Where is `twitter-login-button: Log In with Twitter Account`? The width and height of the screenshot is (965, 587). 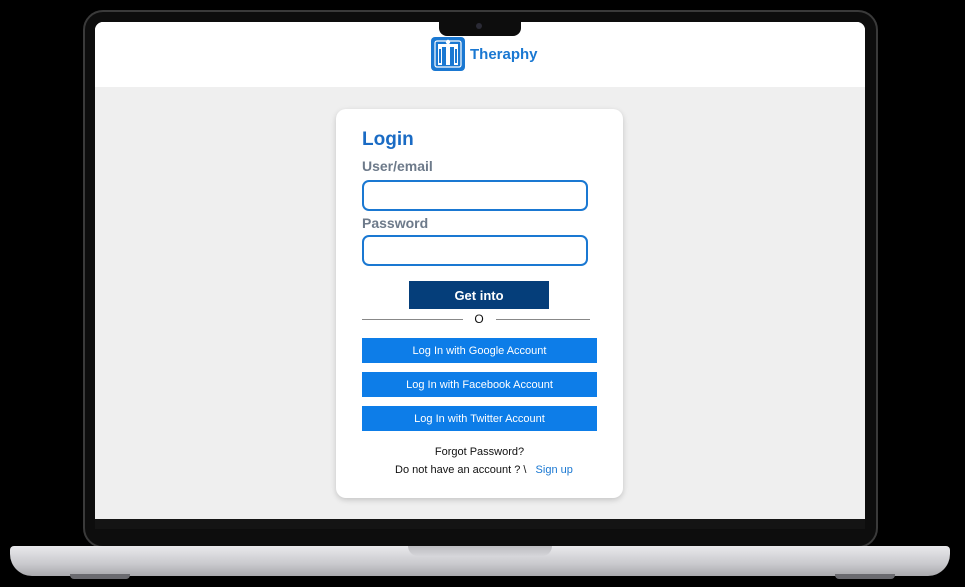
twitter-login-button: Log In with Twitter Account is located at coordinates (479, 418).